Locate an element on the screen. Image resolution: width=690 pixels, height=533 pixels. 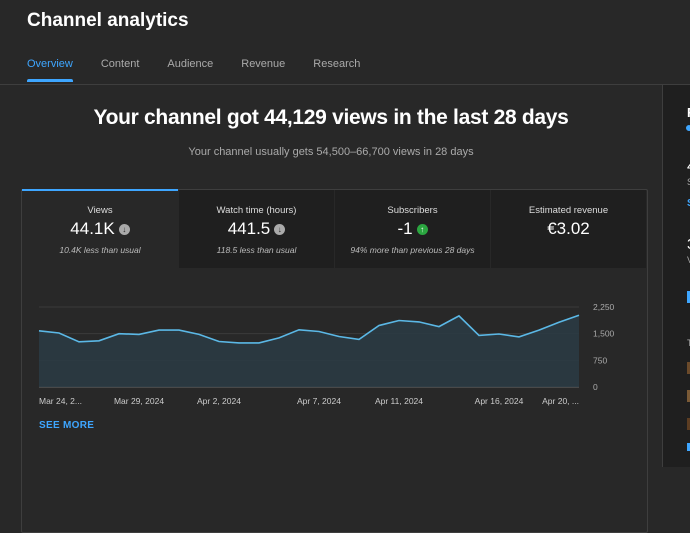
page-title: Channel analytics is located at coordinates (108, 20).